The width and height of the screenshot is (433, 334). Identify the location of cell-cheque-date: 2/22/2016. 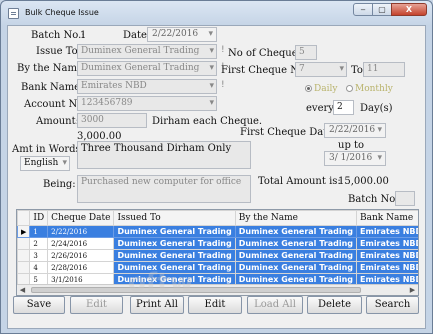
(81, 231).